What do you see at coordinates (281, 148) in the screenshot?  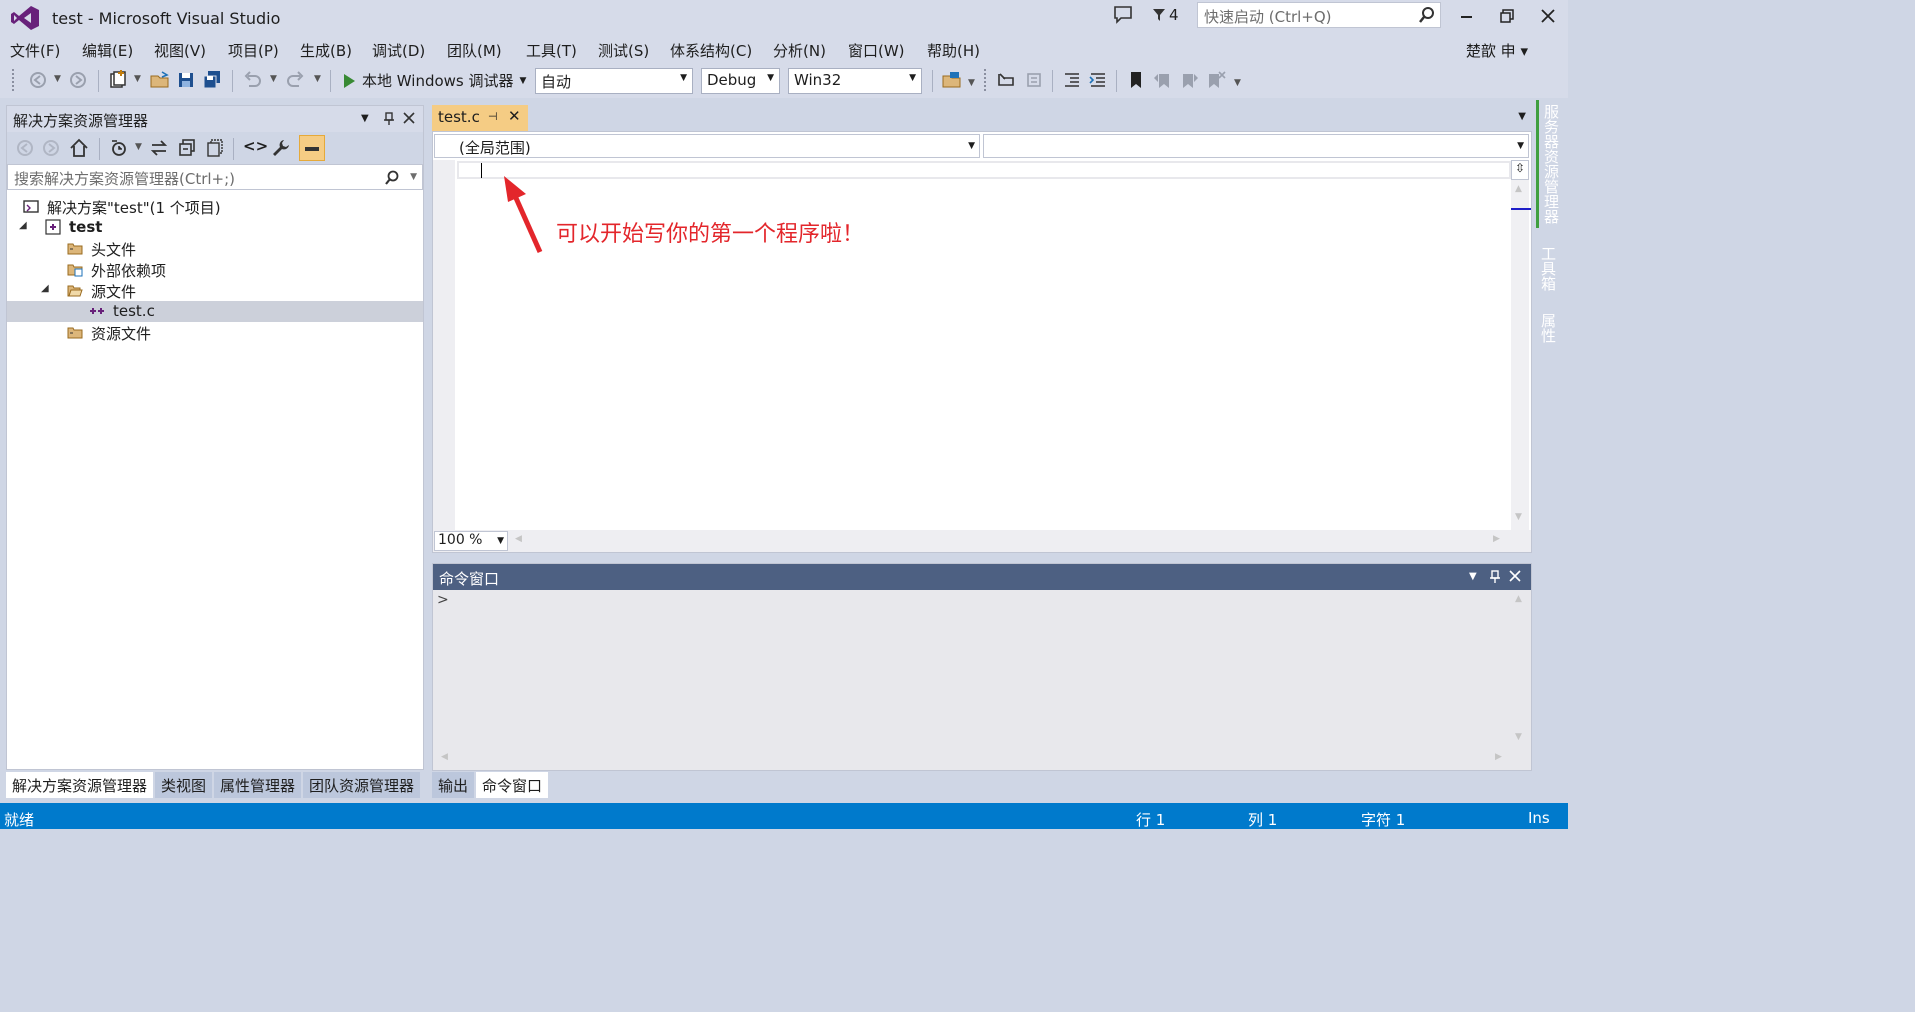 I see `properties-wrench-icon` at bounding box center [281, 148].